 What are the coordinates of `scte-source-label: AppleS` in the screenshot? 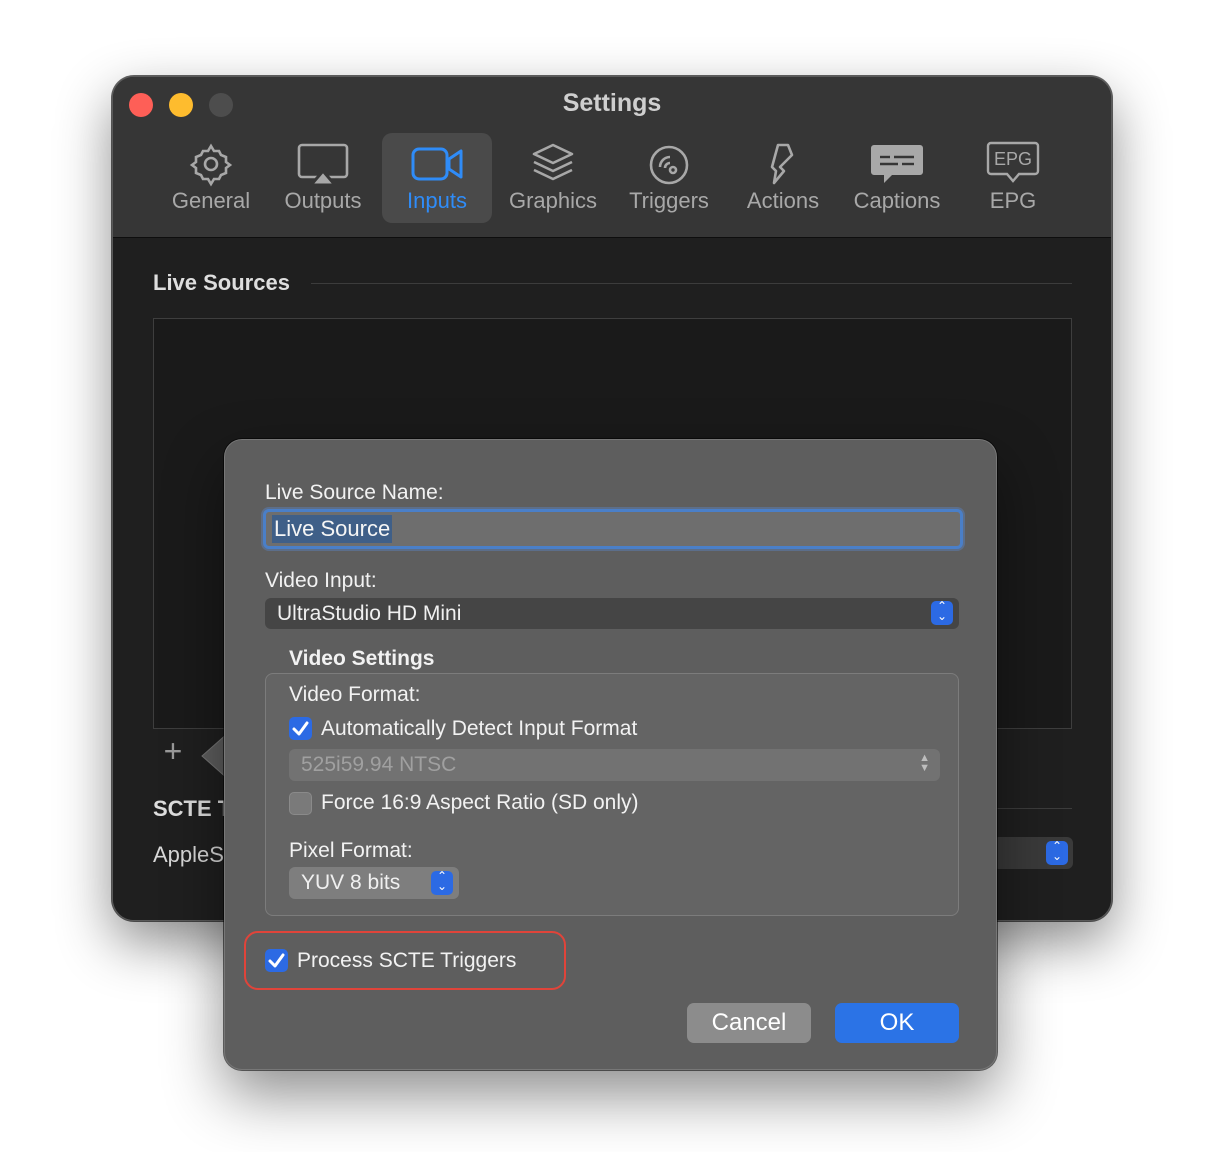 It's located at (188, 854).